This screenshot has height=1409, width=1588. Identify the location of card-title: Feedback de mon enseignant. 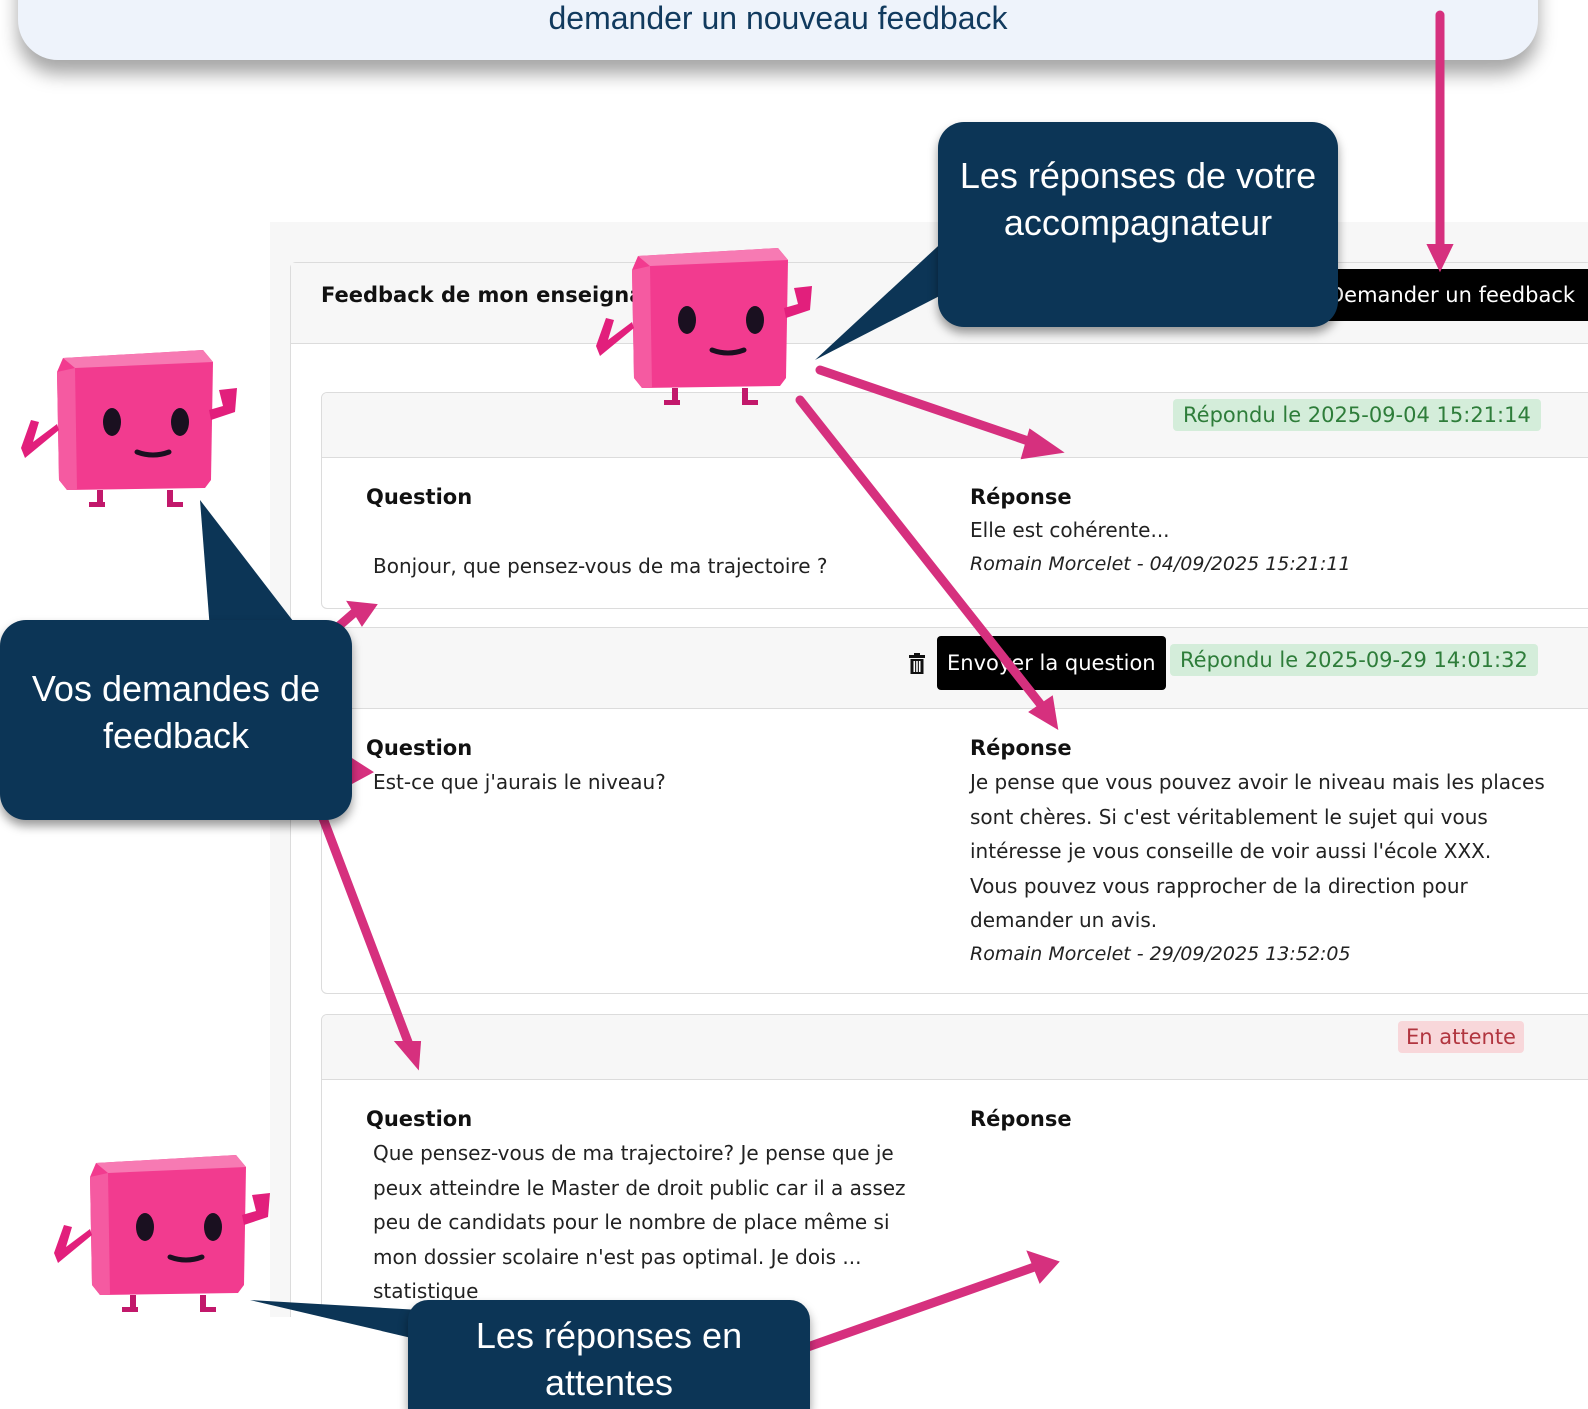
(495, 295).